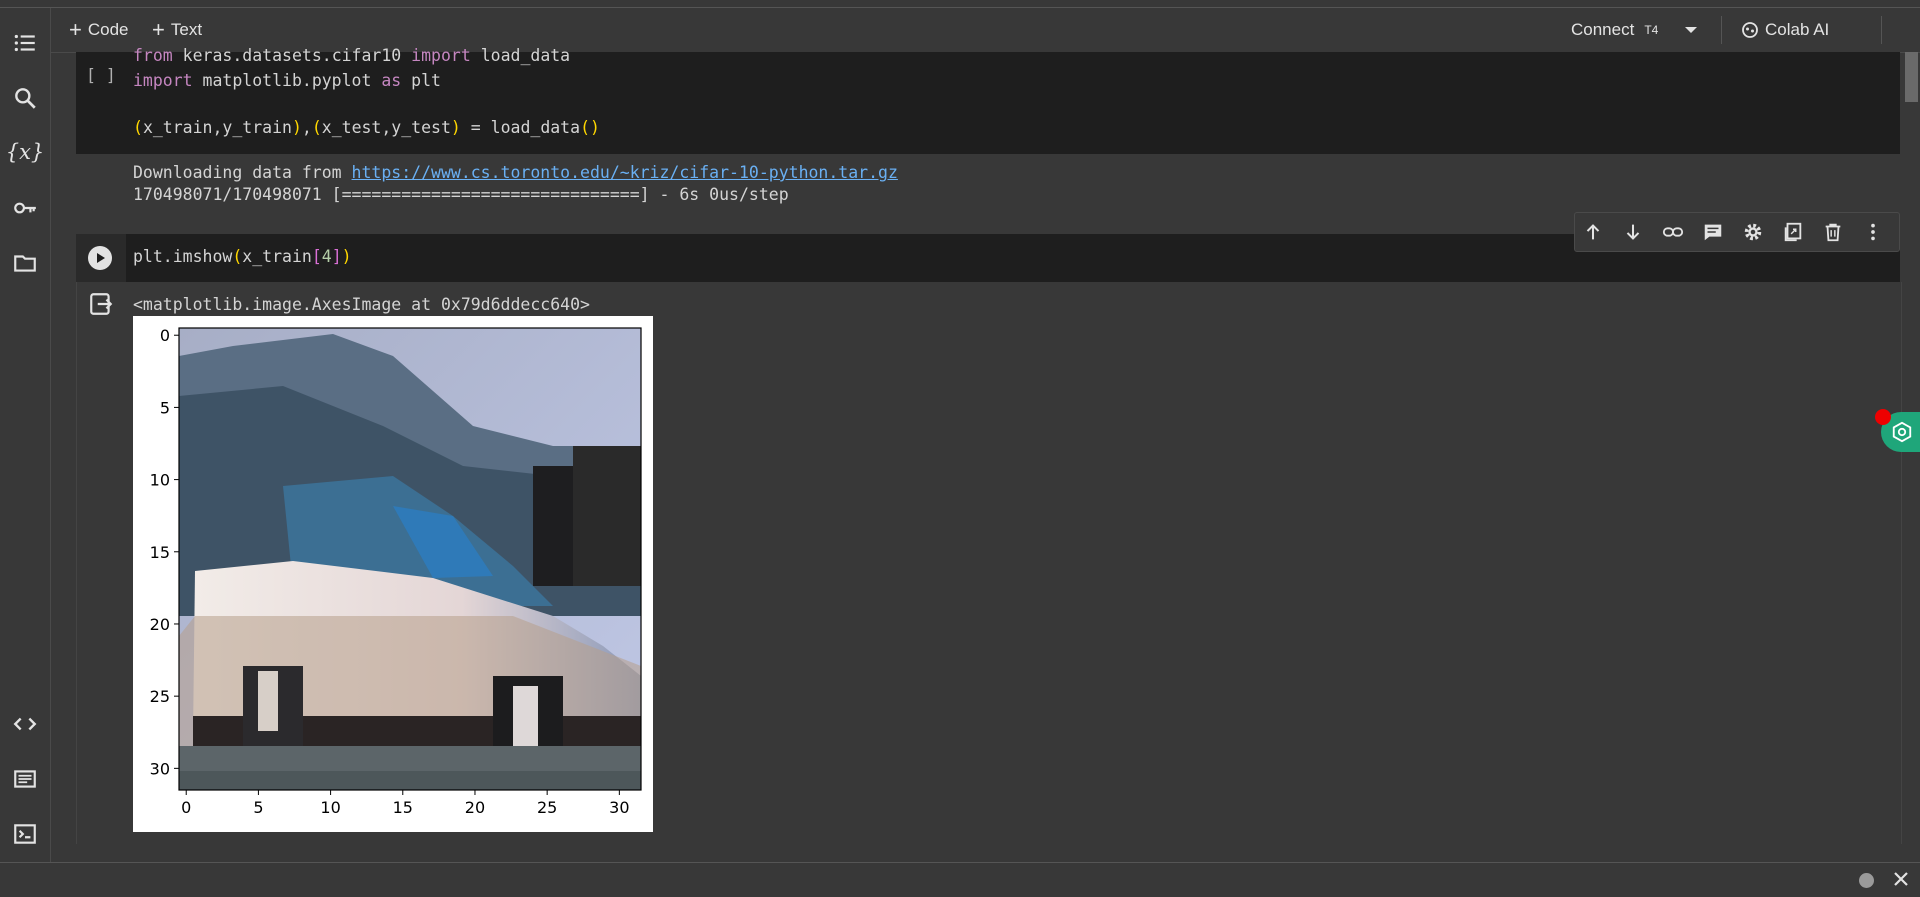  Describe the element at coordinates (1721, 30) in the screenshot. I see `toolbar-divider` at that location.